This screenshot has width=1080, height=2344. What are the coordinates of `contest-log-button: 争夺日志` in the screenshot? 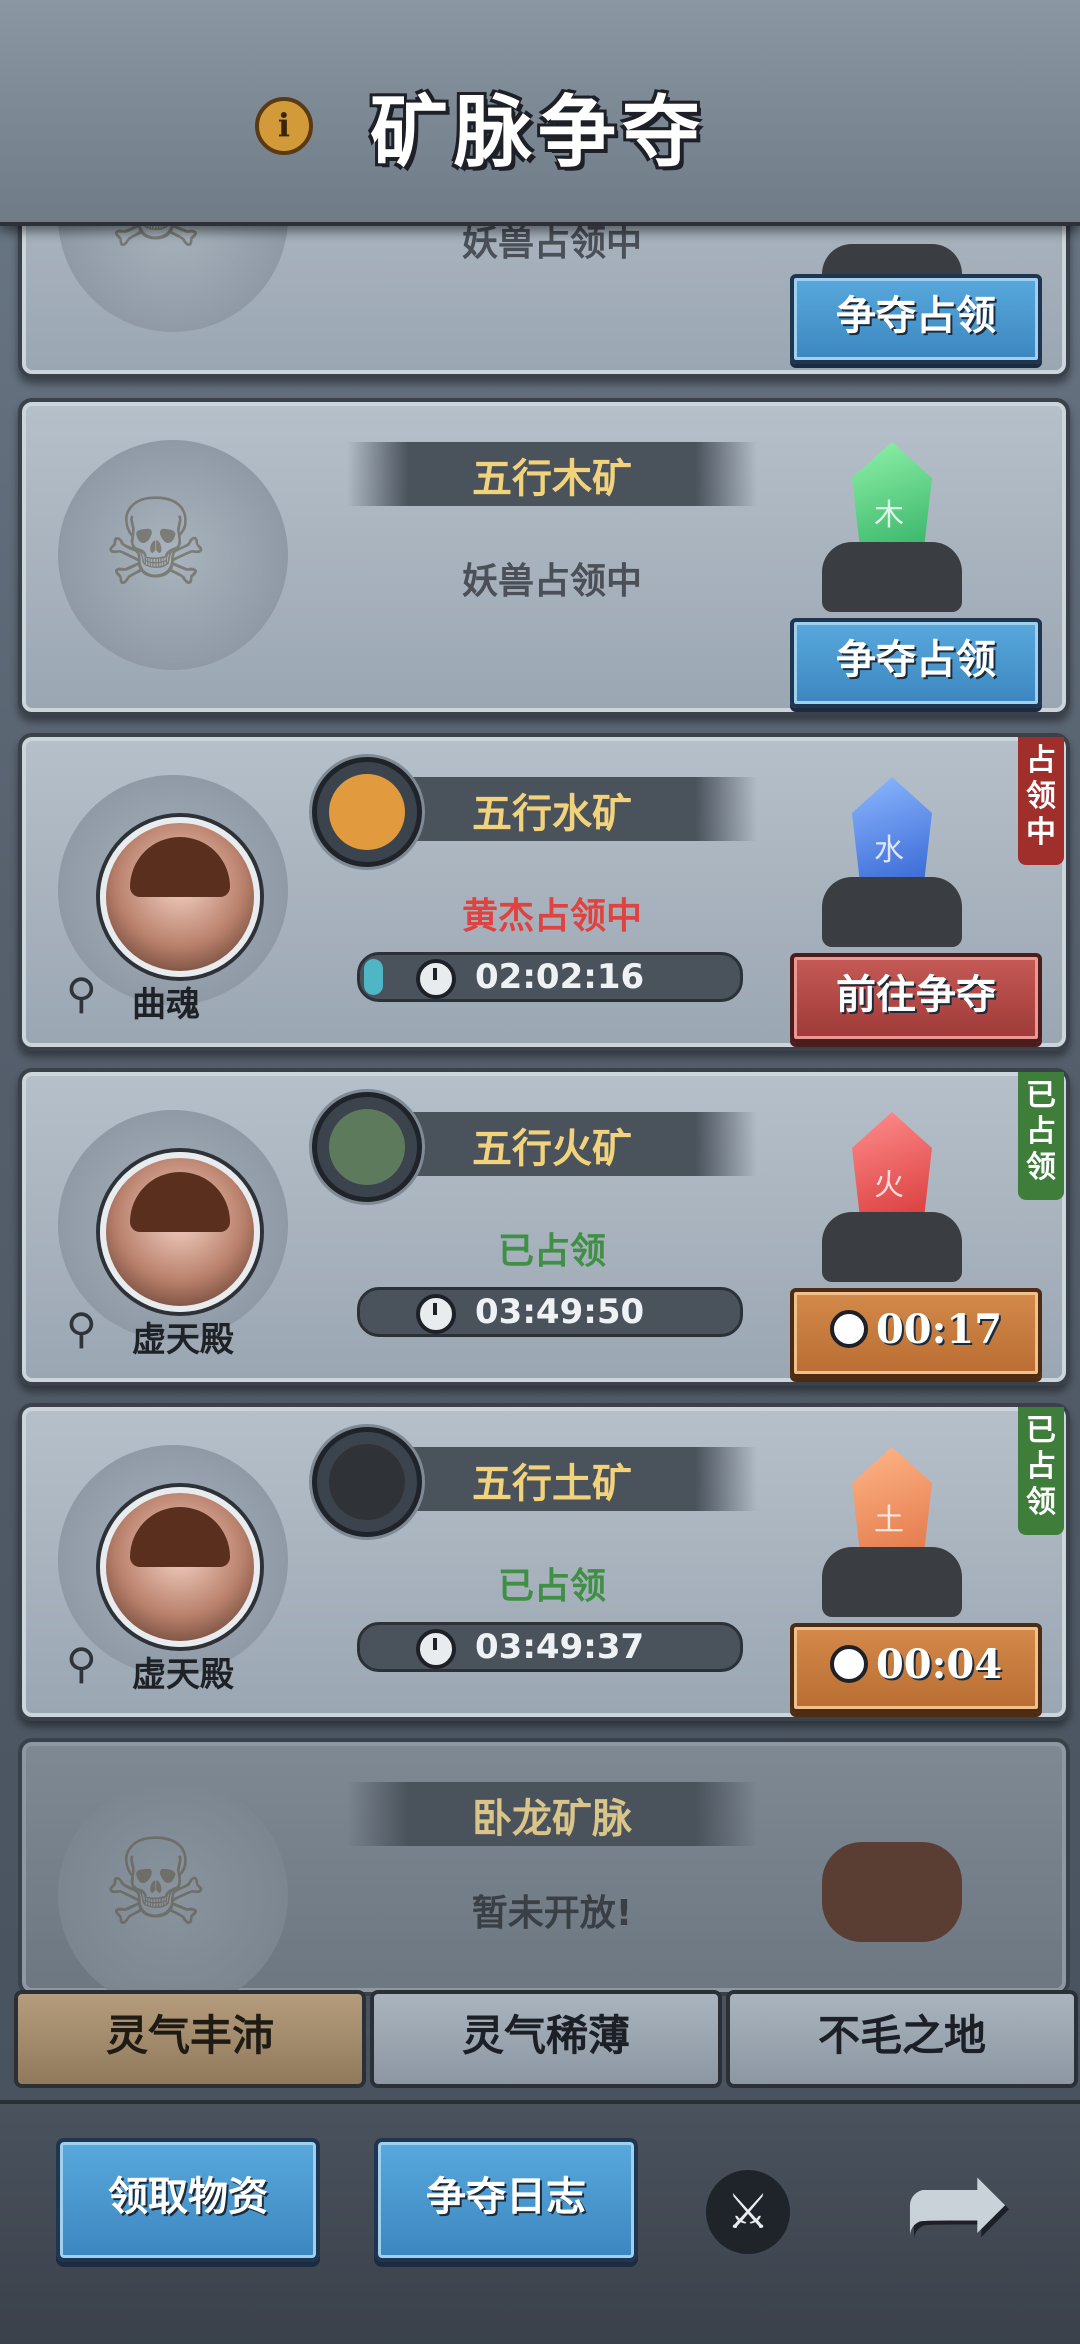 It's located at (506, 2200).